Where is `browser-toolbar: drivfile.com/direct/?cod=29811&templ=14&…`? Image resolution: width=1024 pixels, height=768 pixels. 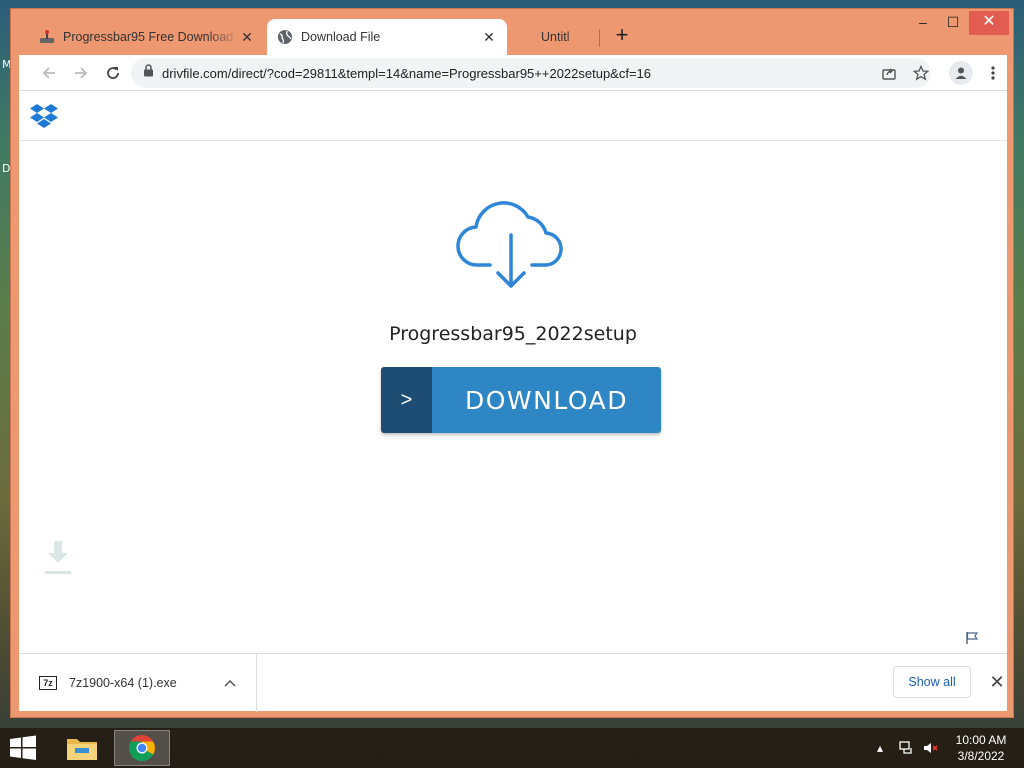
browser-toolbar: drivfile.com/direct/?cod=29811&templ=14&… is located at coordinates (513, 73).